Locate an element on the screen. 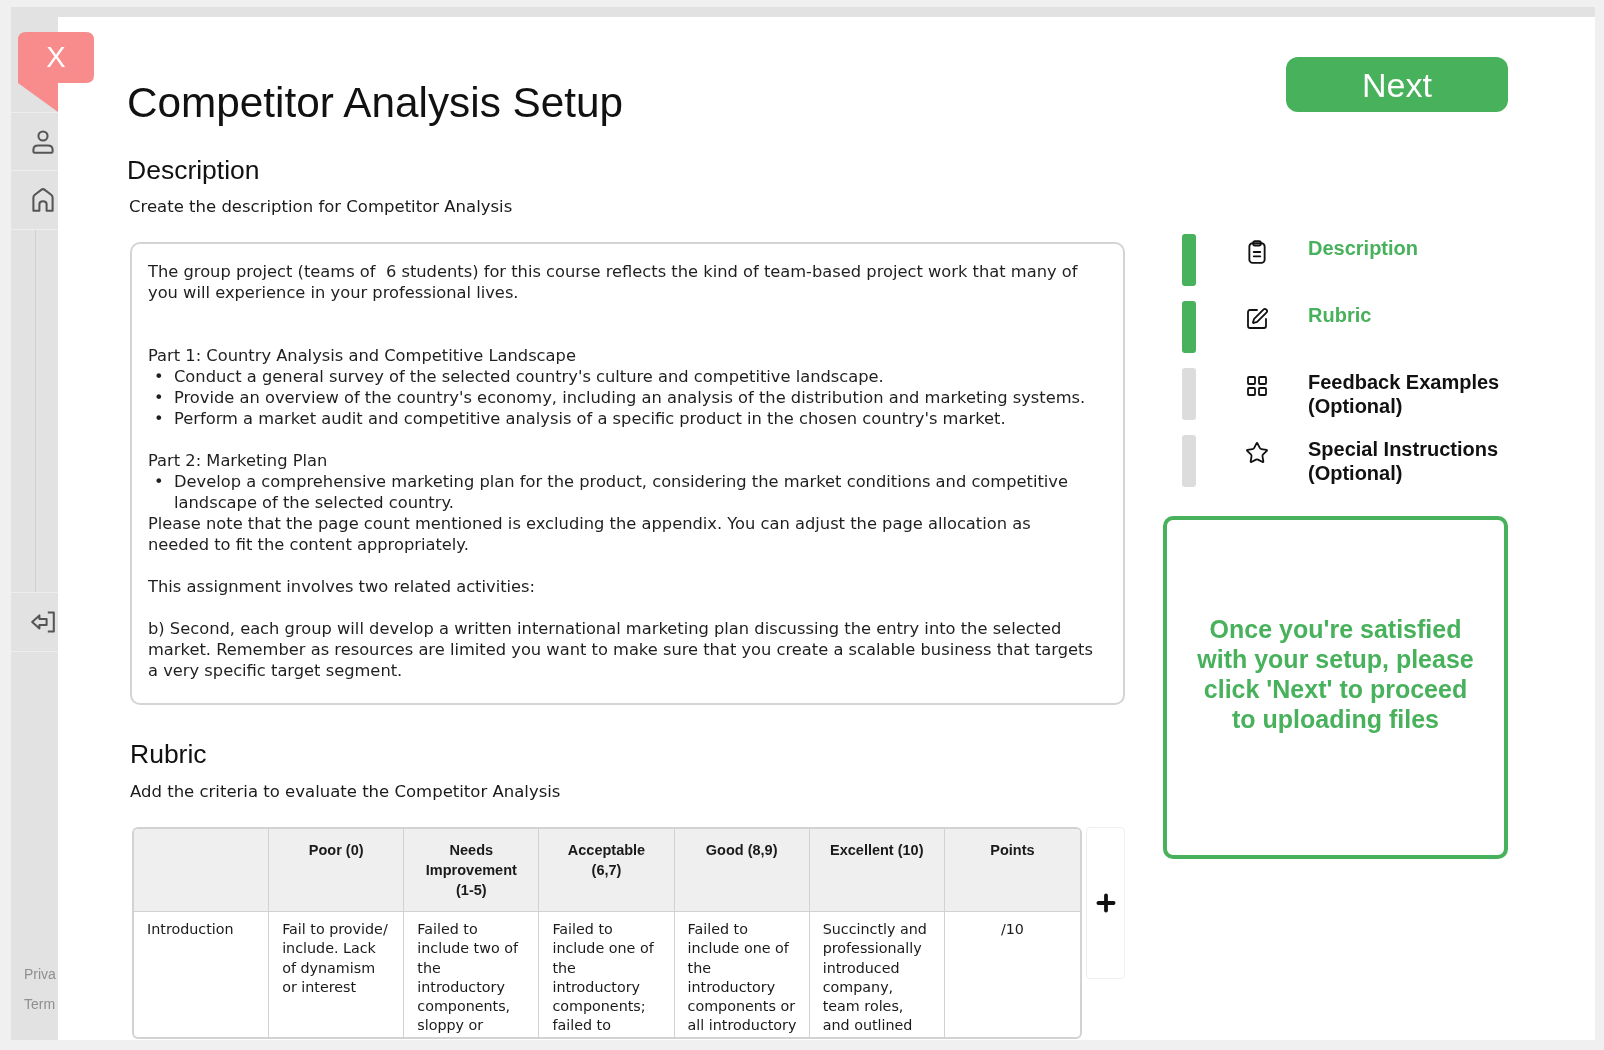  grid-icon is located at coordinates (1257, 386).